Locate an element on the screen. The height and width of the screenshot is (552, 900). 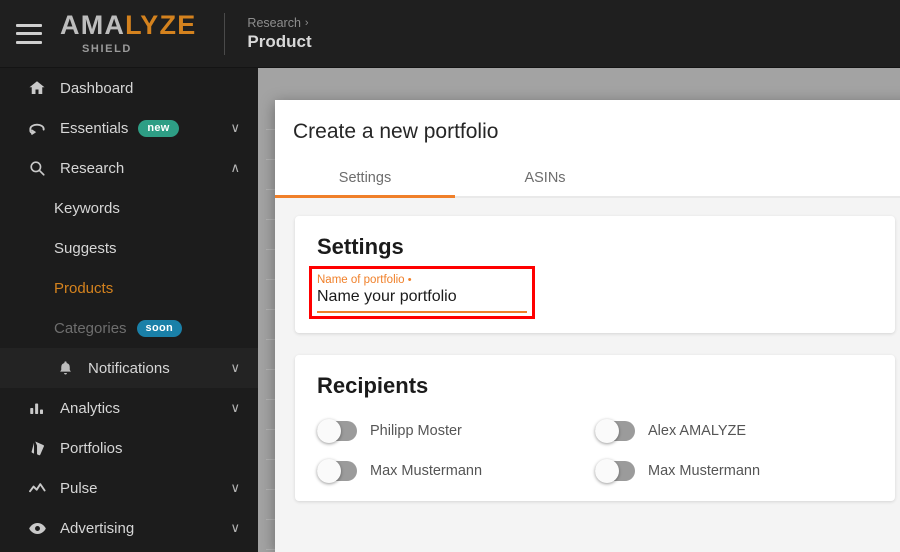
logo-text: AMALYZE is located at coordinates (128, 25).